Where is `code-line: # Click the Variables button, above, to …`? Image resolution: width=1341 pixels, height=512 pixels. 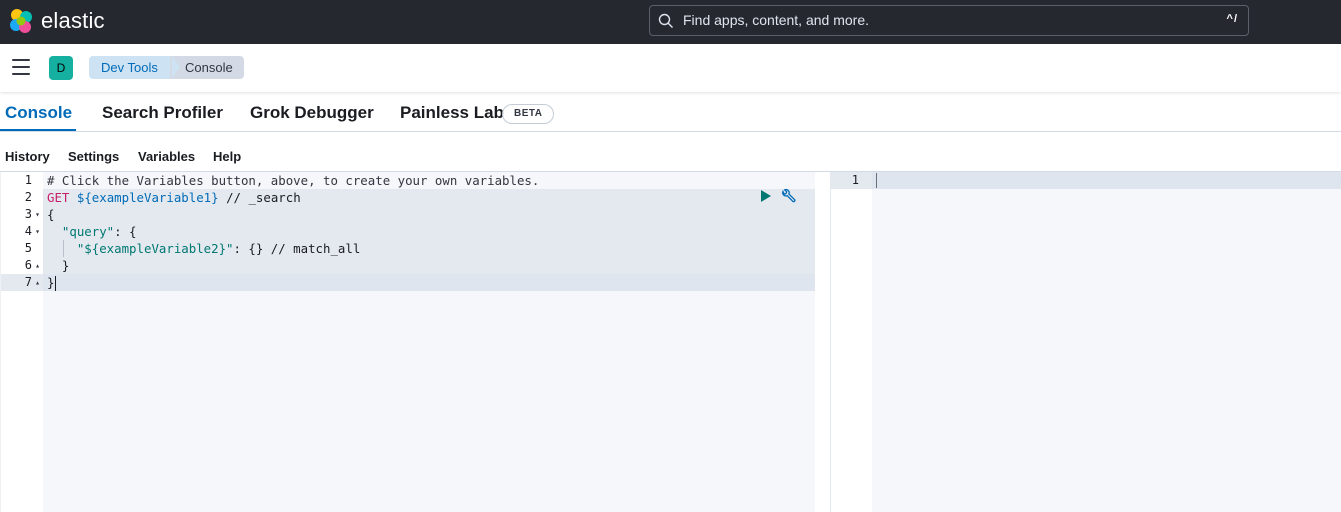
code-line: # Click the Variables button, above, to … is located at coordinates (293, 180).